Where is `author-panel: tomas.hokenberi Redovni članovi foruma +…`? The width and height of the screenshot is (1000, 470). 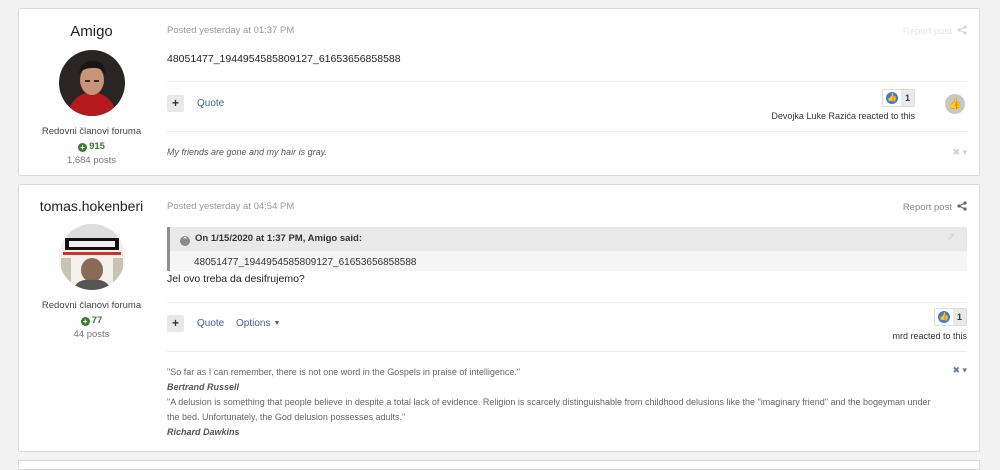 author-panel: tomas.hokenberi Redovni članovi foruma +… is located at coordinates (91, 262).